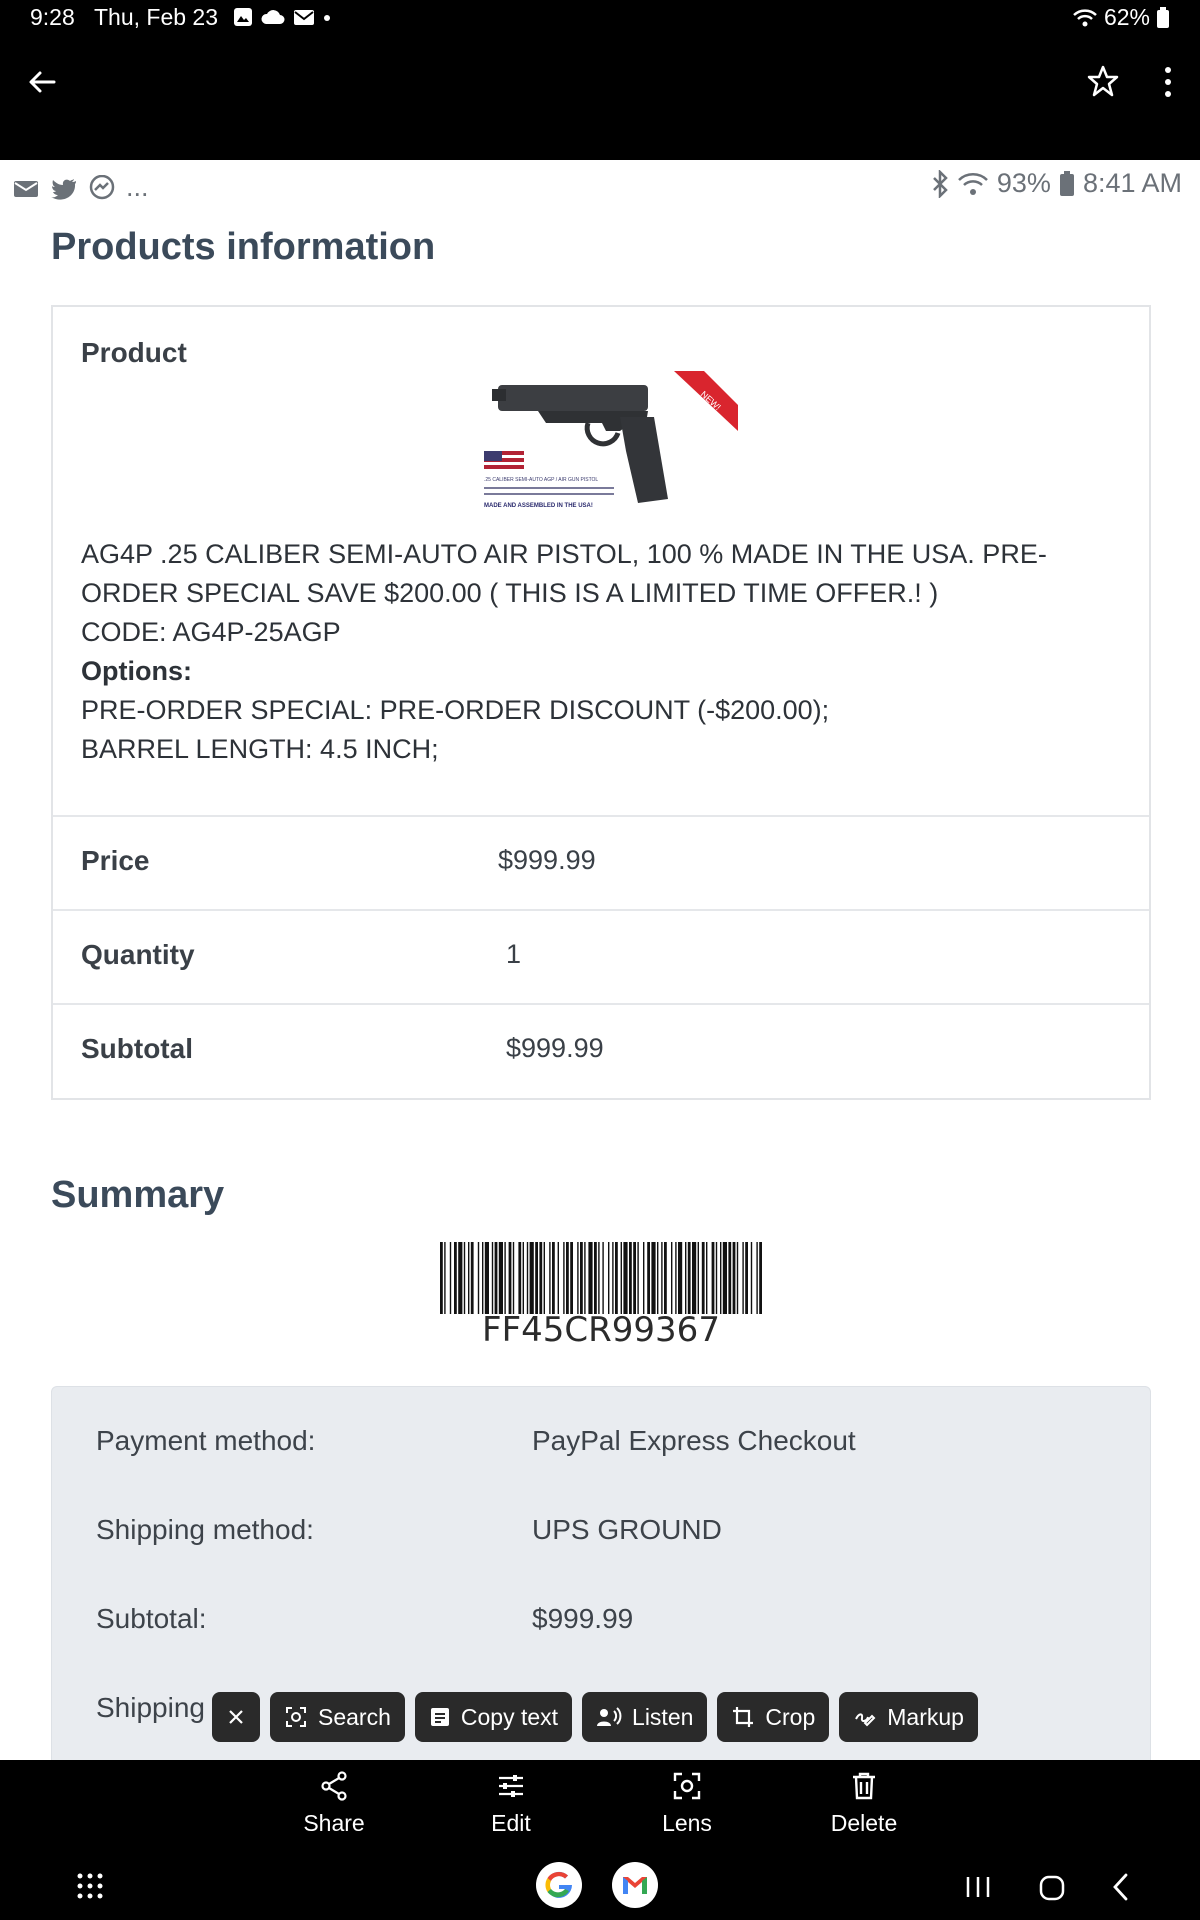 The image size is (1200, 1920). Describe the element at coordinates (134, 352) in the screenshot. I see `product-label: Product` at that location.